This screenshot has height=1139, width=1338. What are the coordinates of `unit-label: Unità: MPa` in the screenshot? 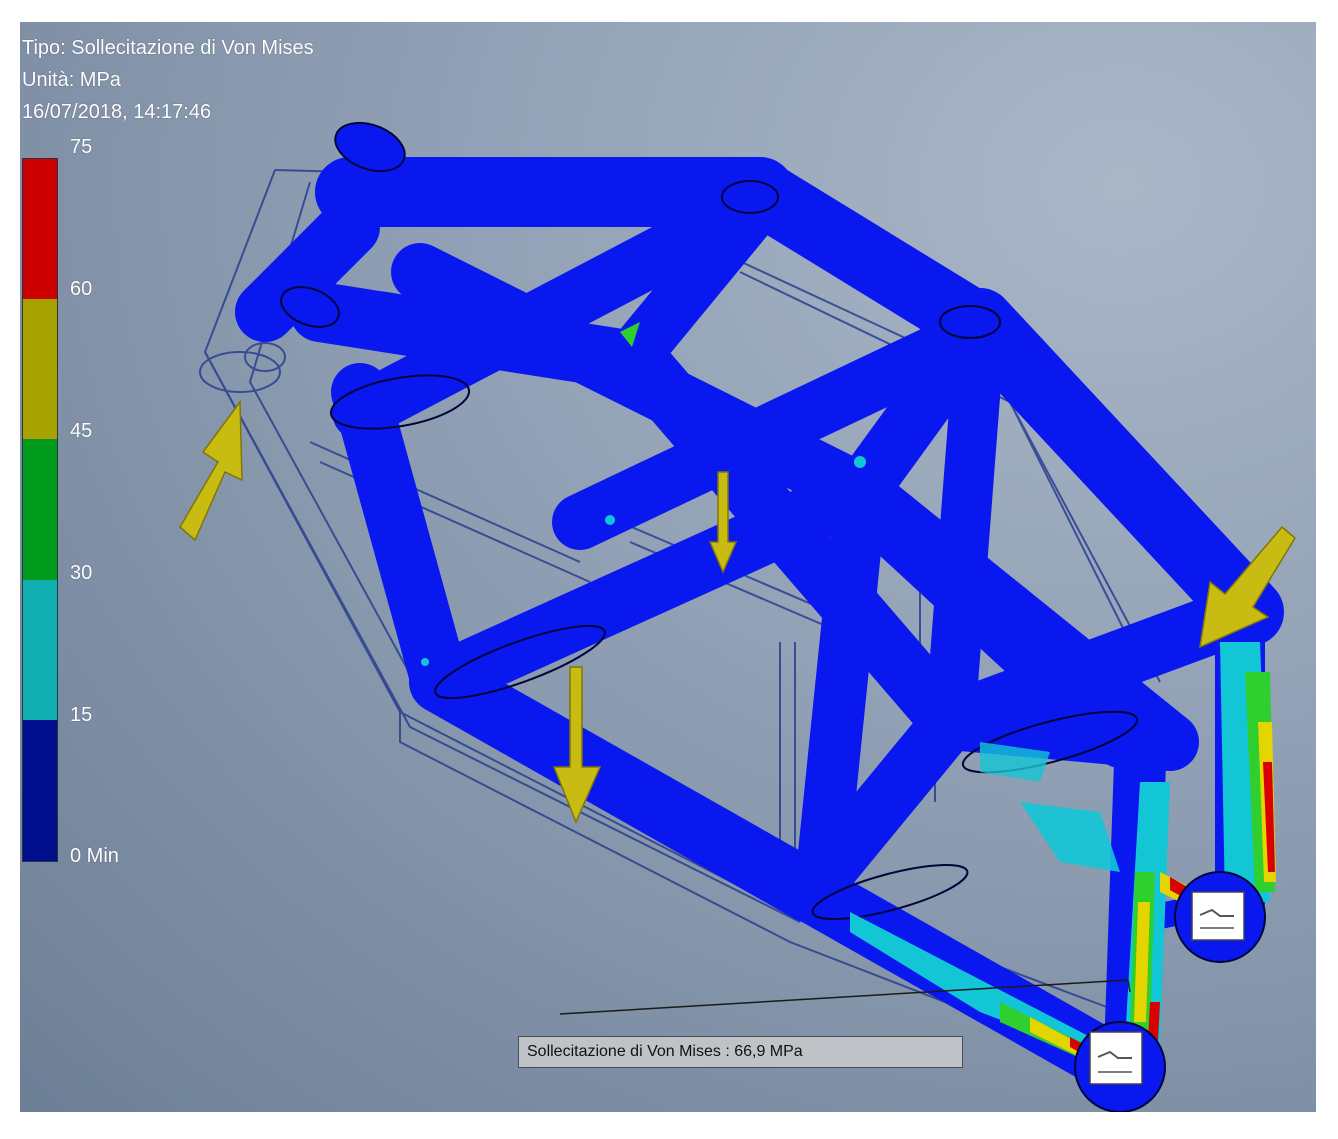 It's located at (71, 80).